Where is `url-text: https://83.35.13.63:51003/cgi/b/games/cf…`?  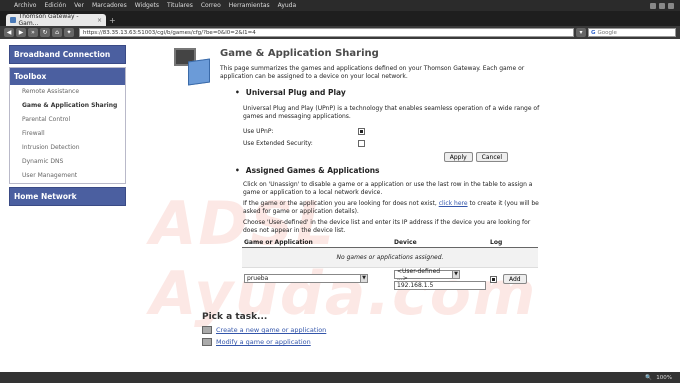
url-text: https://83.35.13.63:51003/cgi/b/games/cf… is located at coordinates (169, 32).